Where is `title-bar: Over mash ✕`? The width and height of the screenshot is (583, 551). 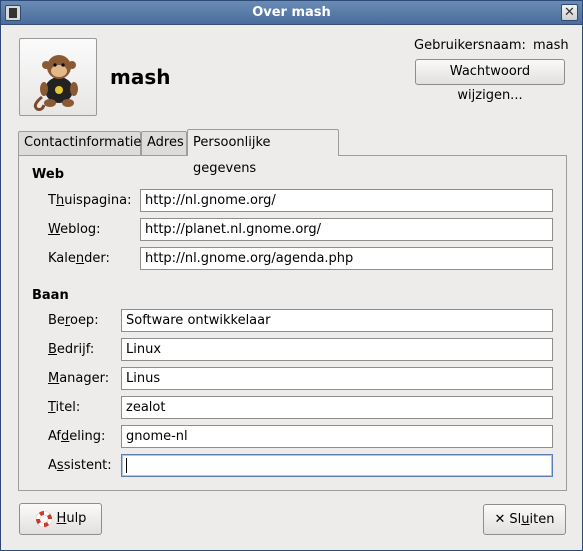
title-bar: Over mash ✕ is located at coordinates (291, 13).